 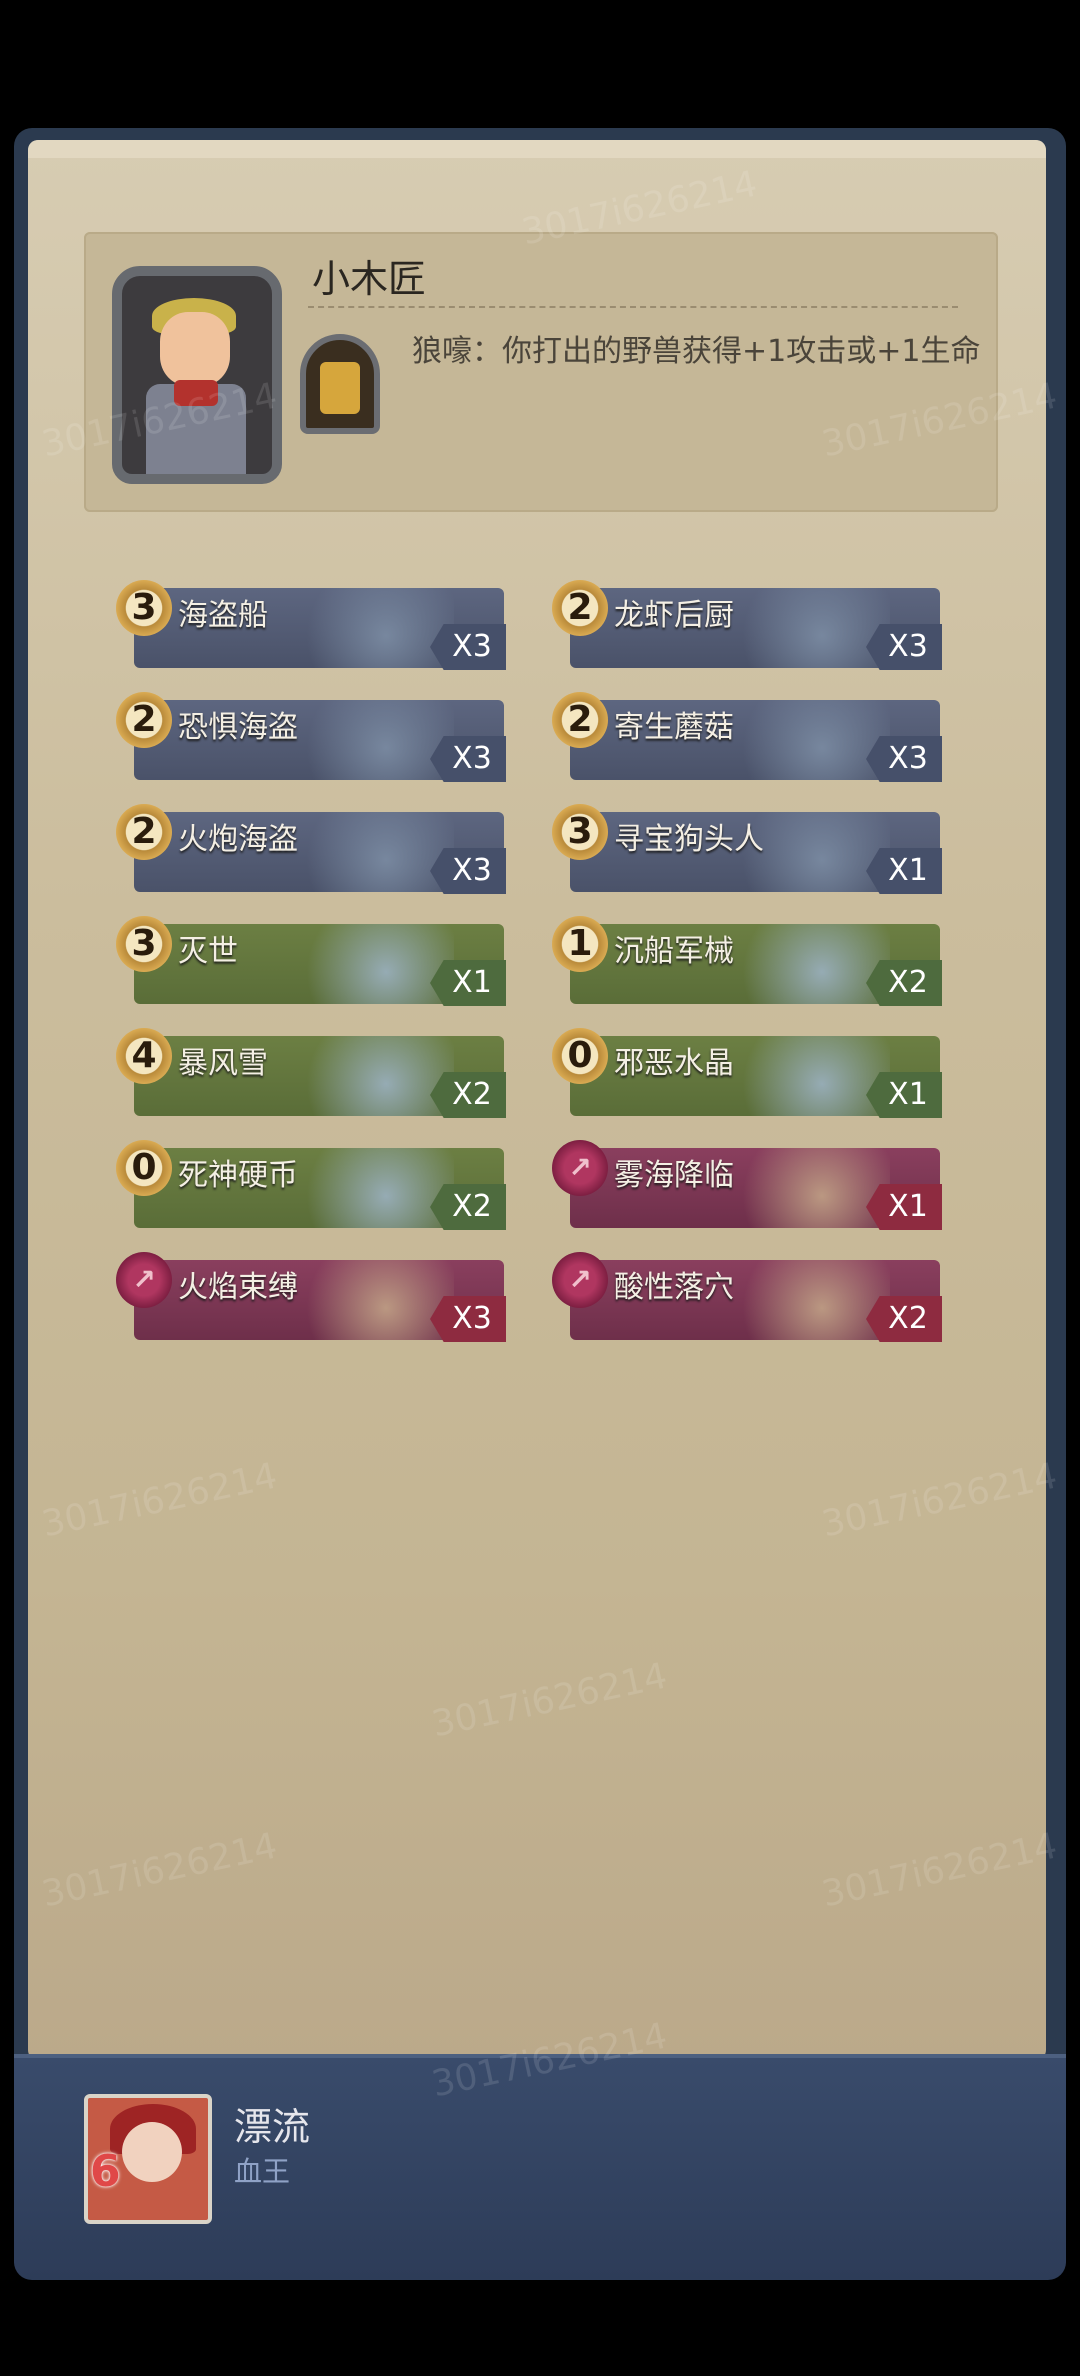 What do you see at coordinates (238, 839) in the screenshot?
I see `card-name: 火炮海盗` at bounding box center [238, 839].